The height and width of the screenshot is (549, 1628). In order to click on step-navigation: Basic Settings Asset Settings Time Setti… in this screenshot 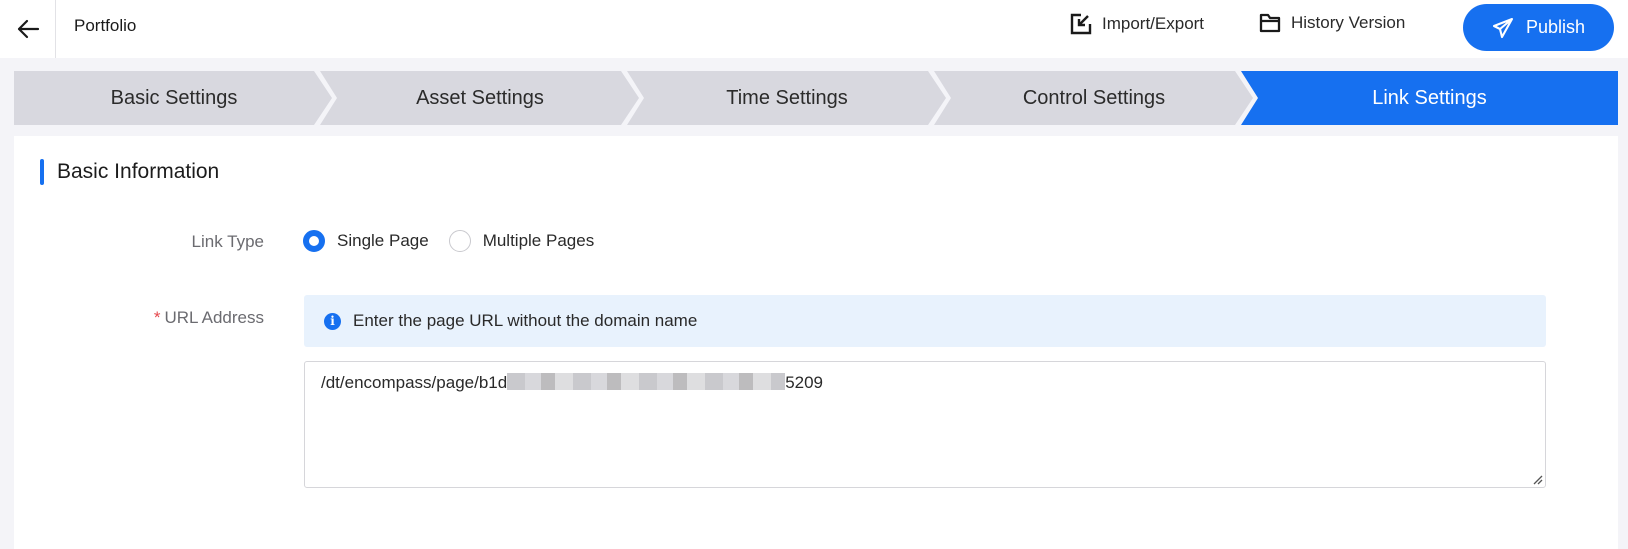, I will do `click(816, 98)`.